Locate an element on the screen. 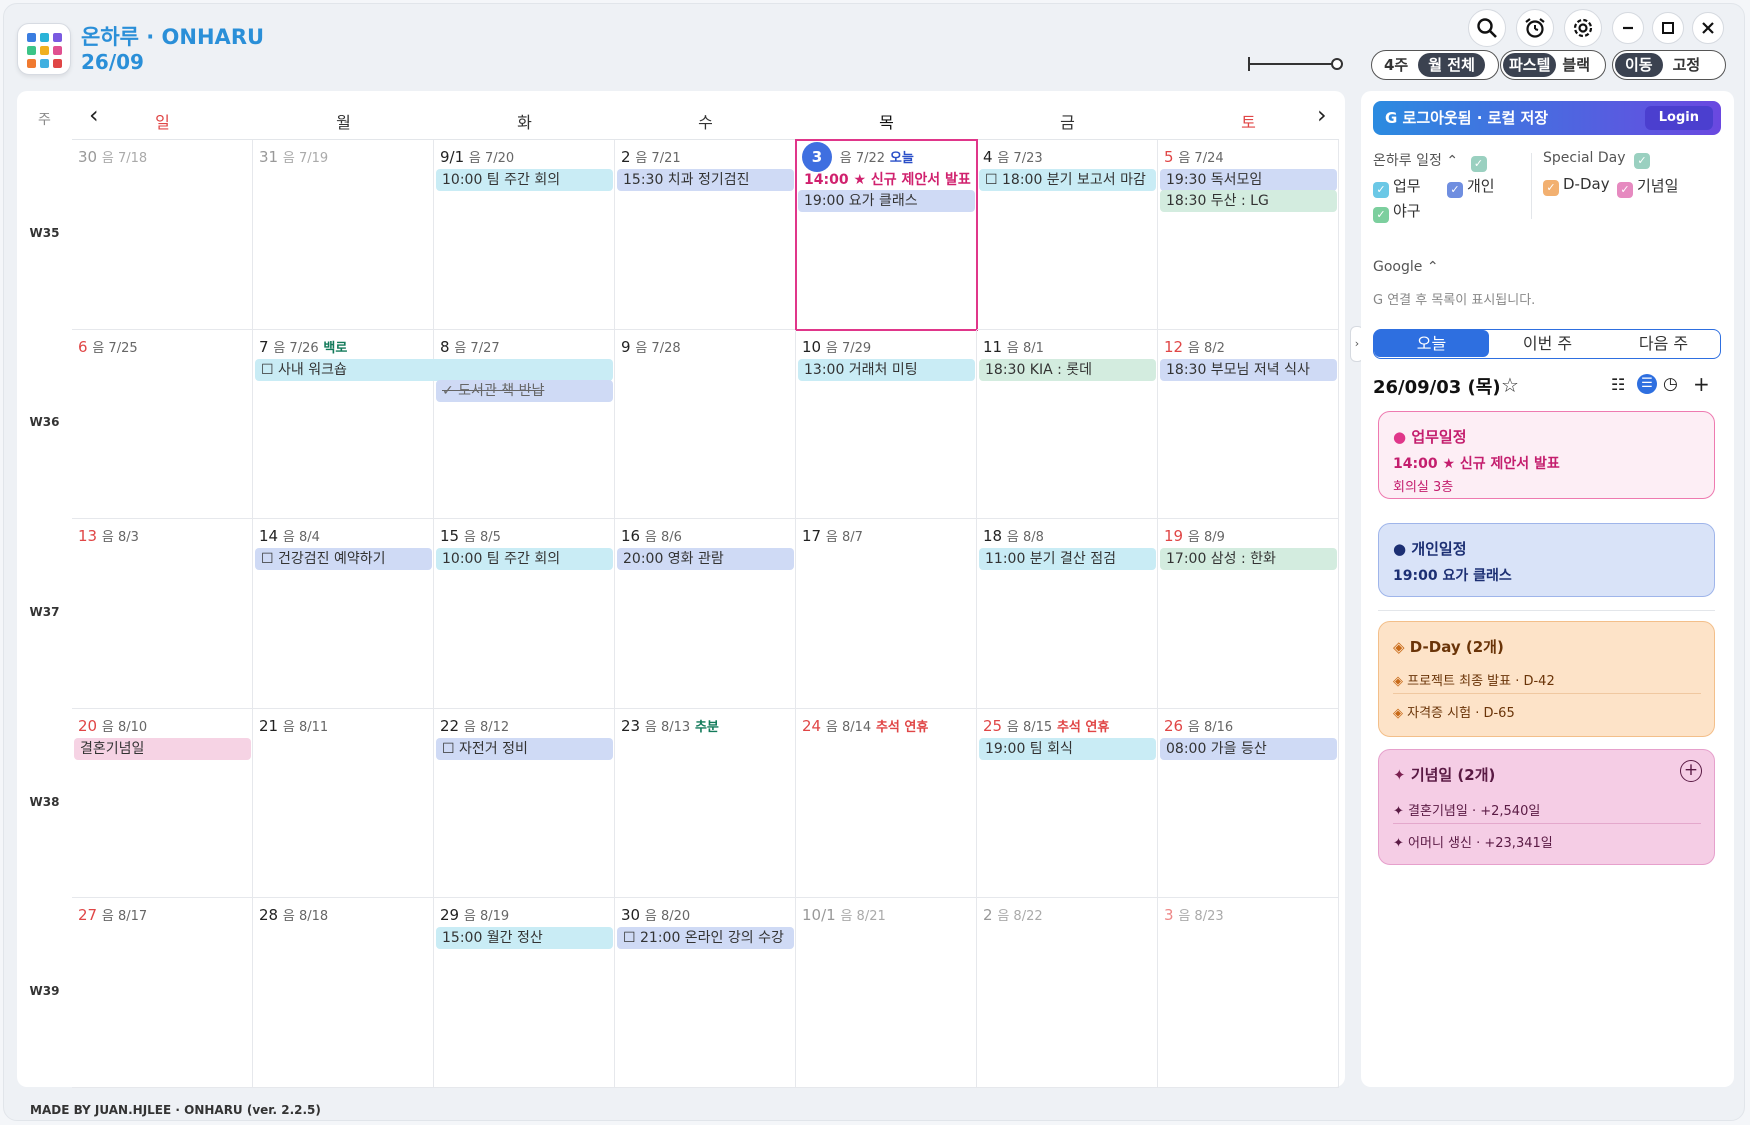  calendar-event: 17:00 삼성 : 한화 is located at coordinates (1248, 559).